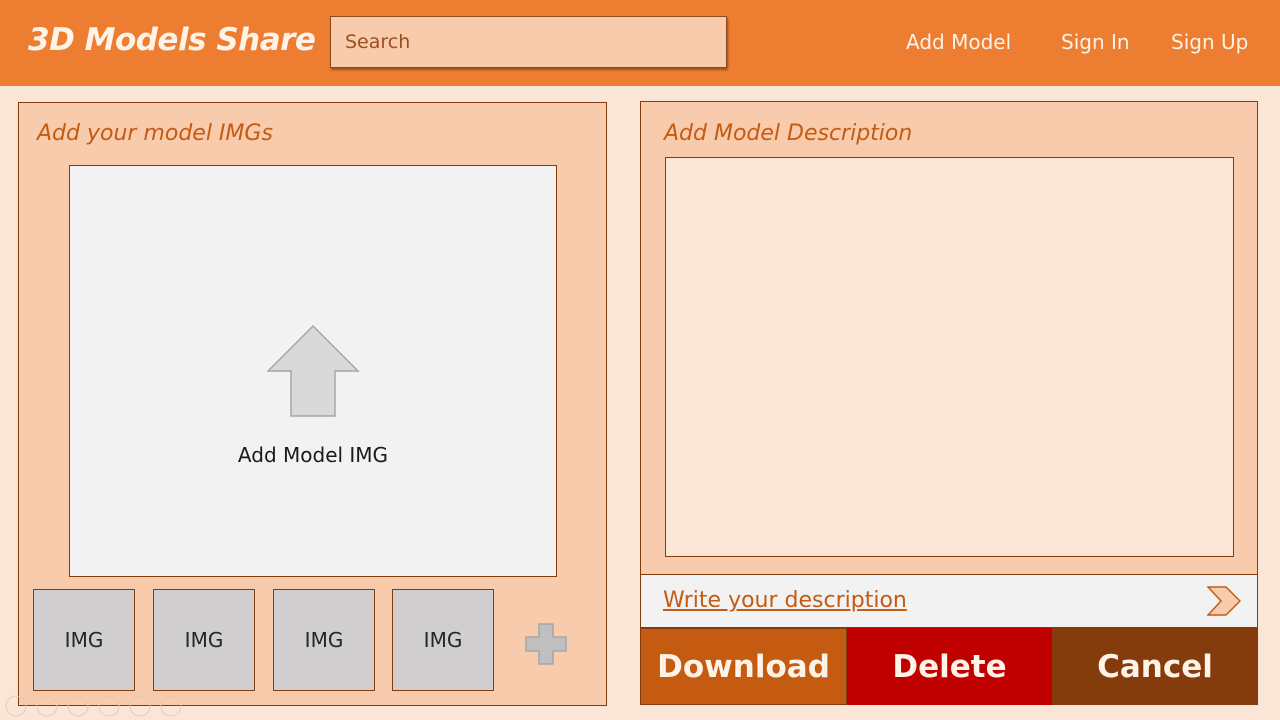 Image resolution: width=1280 pixels, height=720 pixels. What do you see at coordinates (546, 644) in the screenshot?
I see `add-image-plus-icon` at bounding box center [546, 644].